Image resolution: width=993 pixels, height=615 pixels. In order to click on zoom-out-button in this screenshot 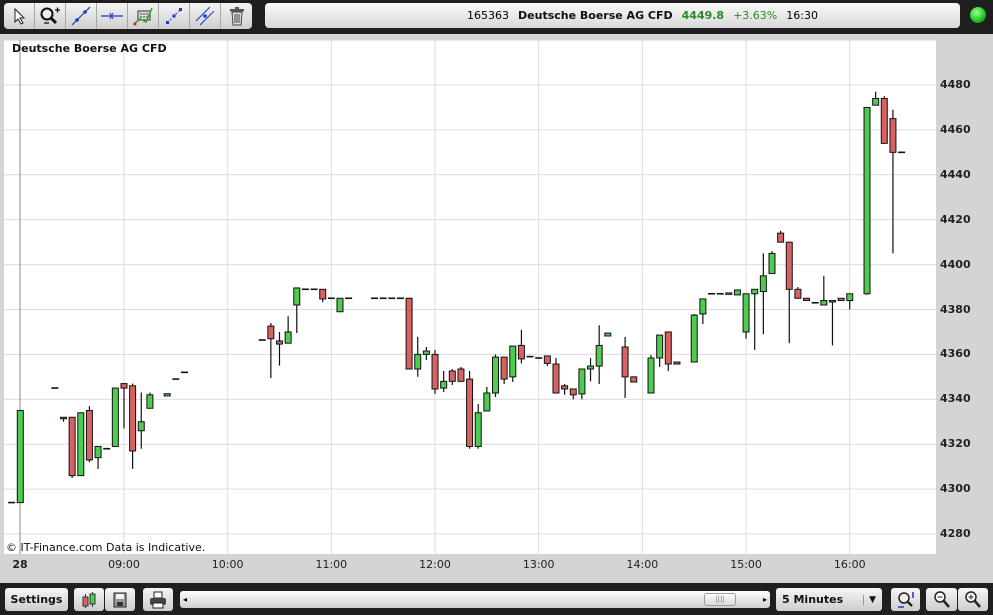, I will do `click(941, 599)`.